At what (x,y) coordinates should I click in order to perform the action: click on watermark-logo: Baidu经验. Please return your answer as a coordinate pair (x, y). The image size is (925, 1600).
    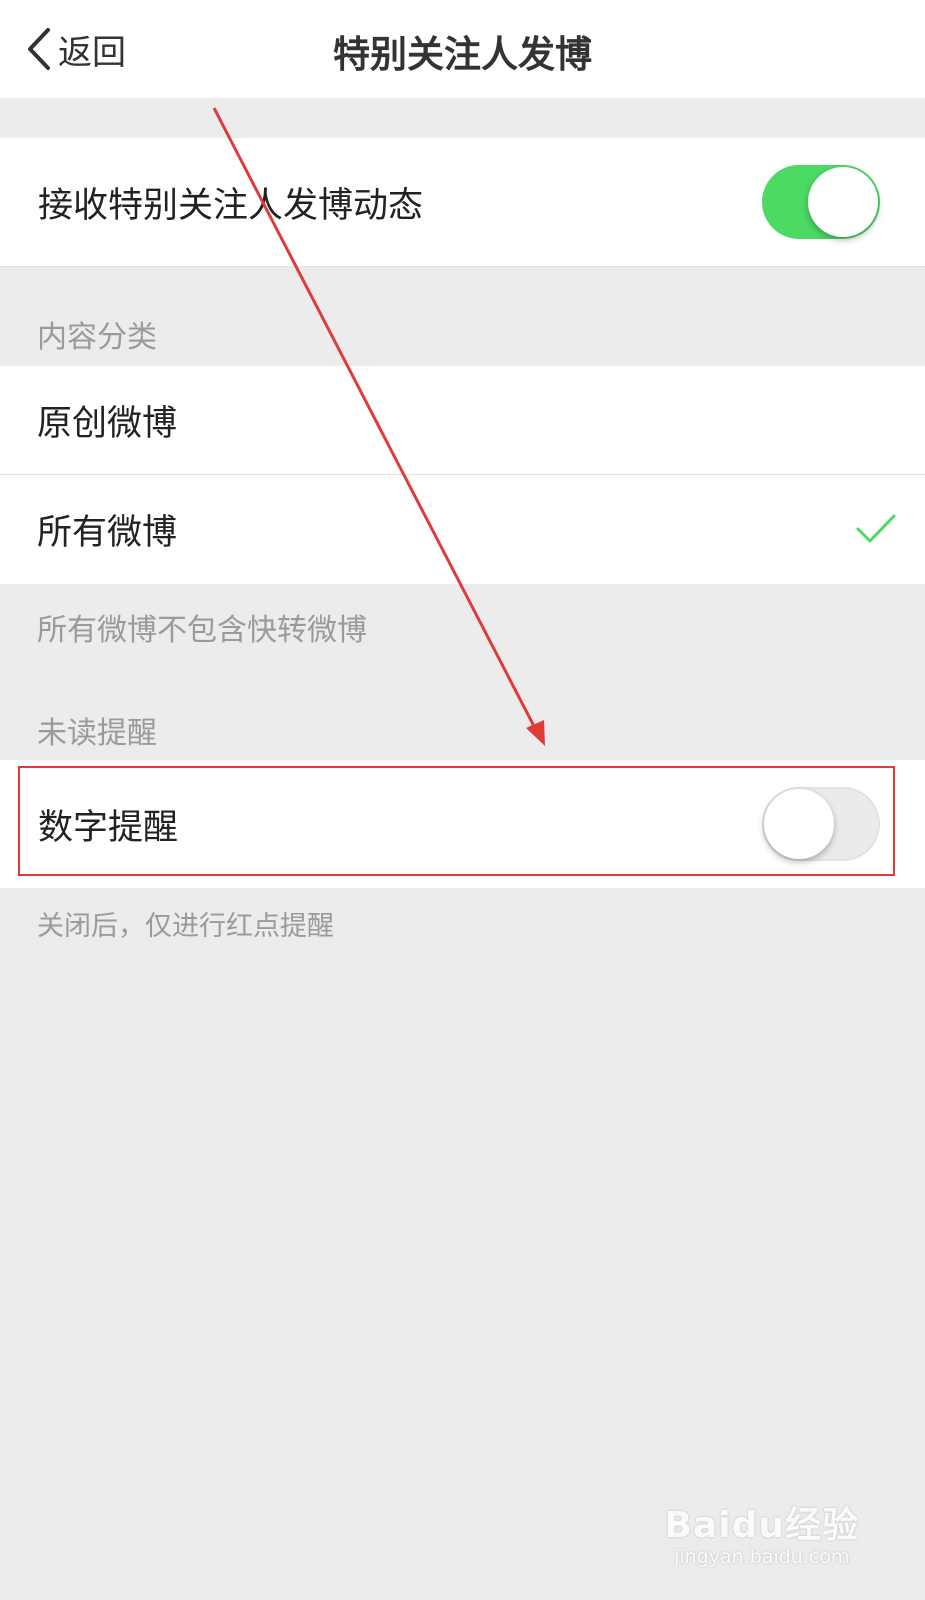
    Looking at the image, I should click on (761, 1525).